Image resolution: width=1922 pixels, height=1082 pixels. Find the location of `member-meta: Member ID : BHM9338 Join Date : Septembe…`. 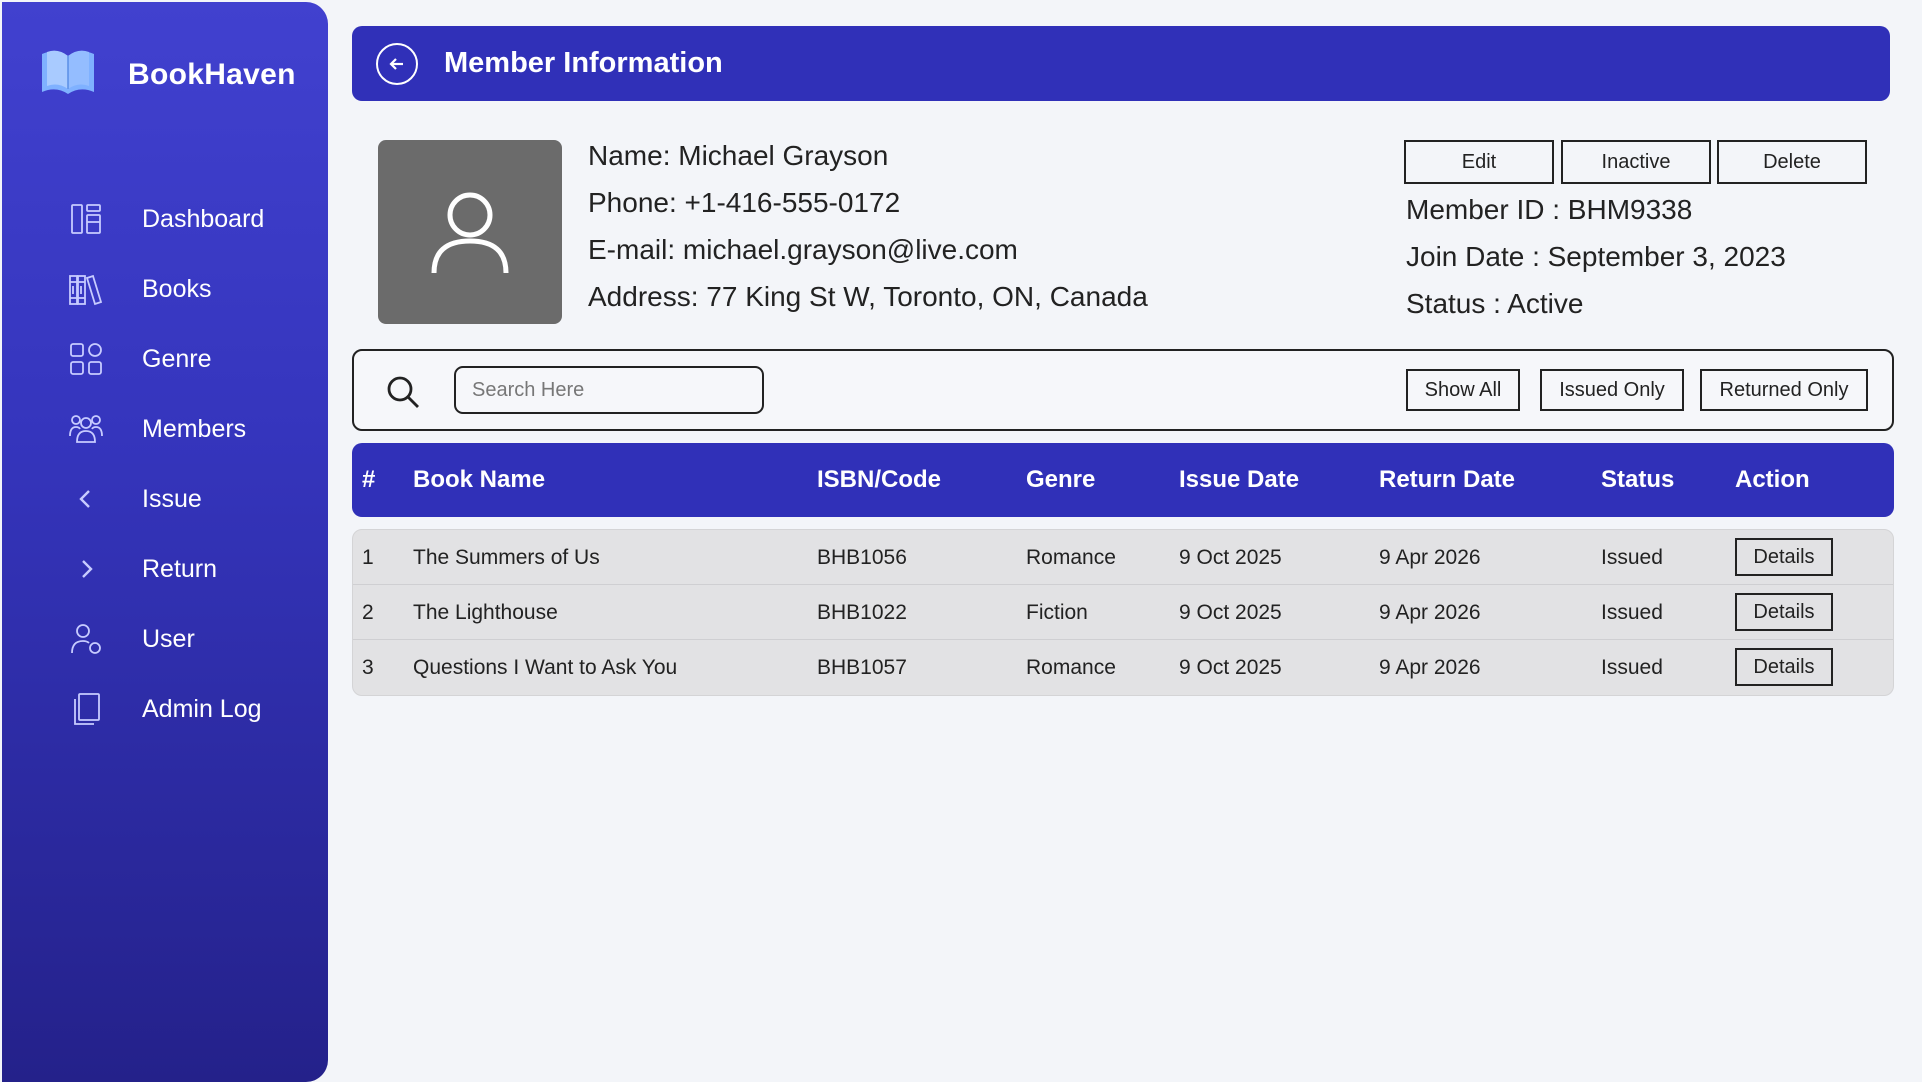

member-meta: Member ID : BHM9338 Join Date : Septembe… is located at coordinates (1596, 260).